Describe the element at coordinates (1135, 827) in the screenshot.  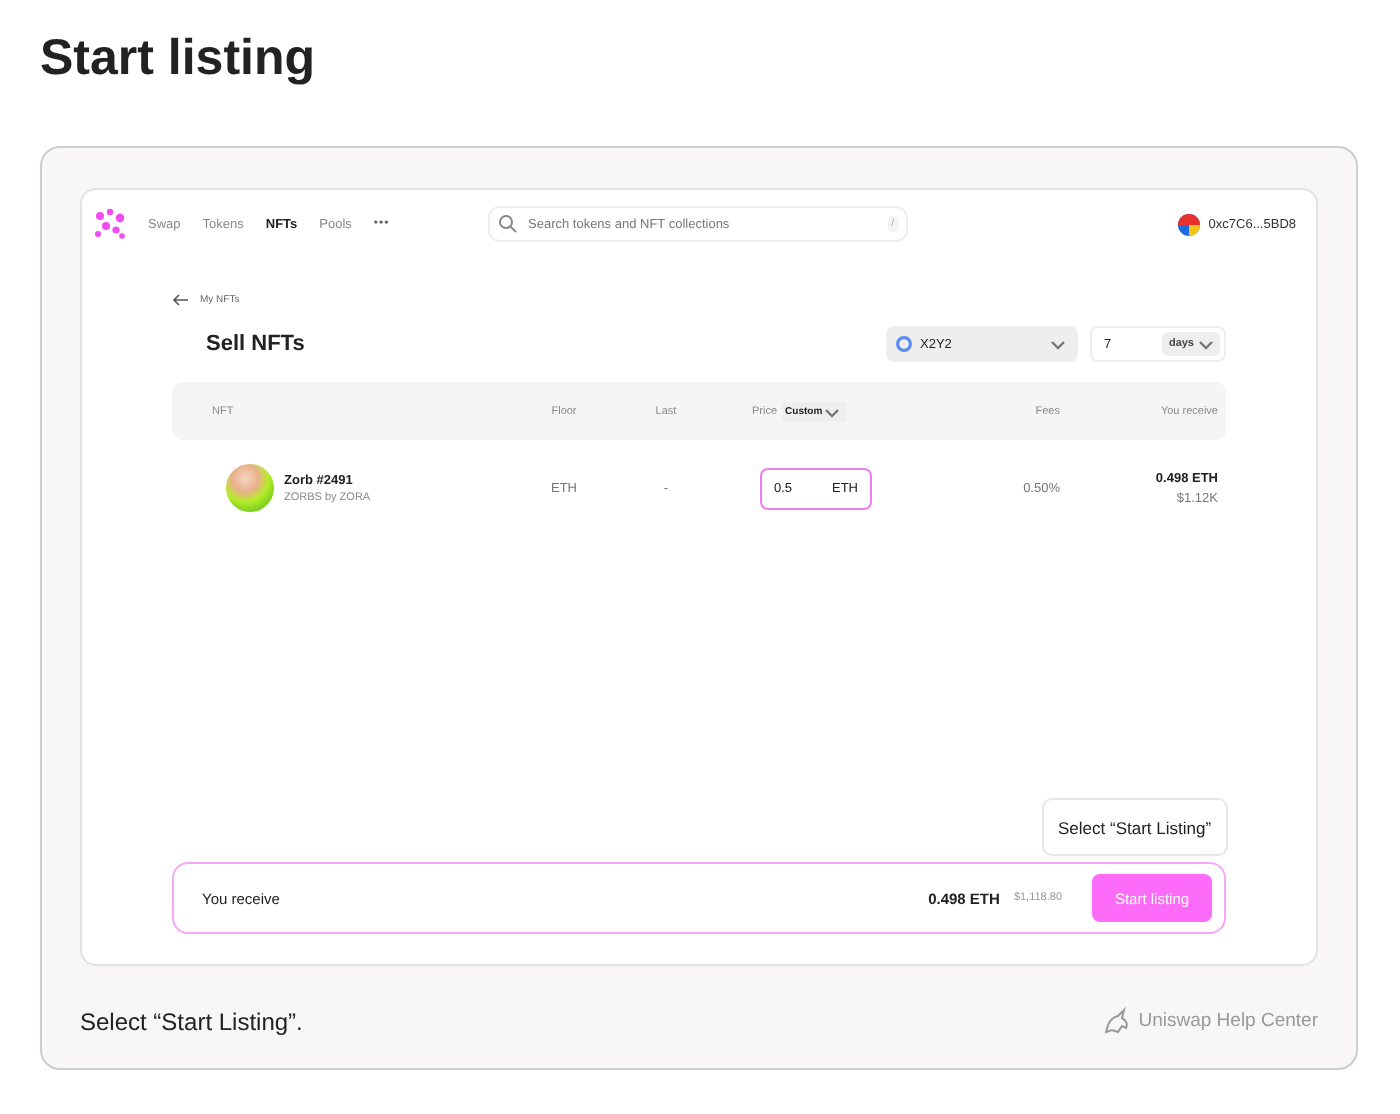
I see `tooltip: Select “Start Listing”` at that location.